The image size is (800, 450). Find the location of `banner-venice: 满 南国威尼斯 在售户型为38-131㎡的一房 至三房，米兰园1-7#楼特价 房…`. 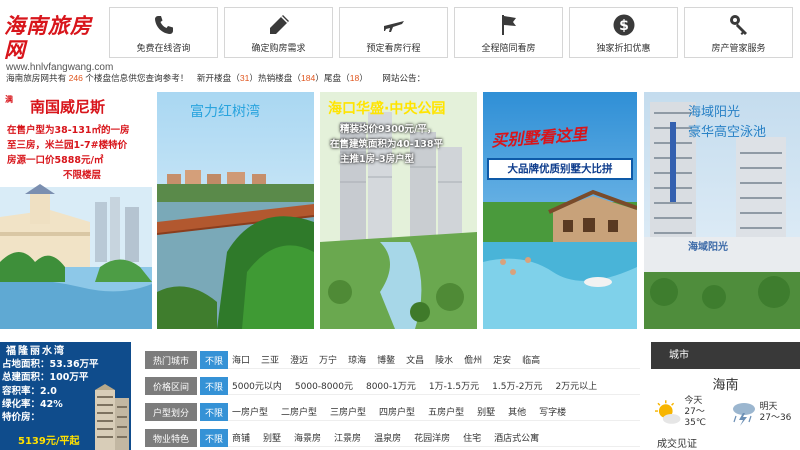

banner-venice: 满 南国威尼斯 在售户型为38-131㎡的一房 至三房，米兰园1-7#楼特价 房… is located at coordinates (76, 210).